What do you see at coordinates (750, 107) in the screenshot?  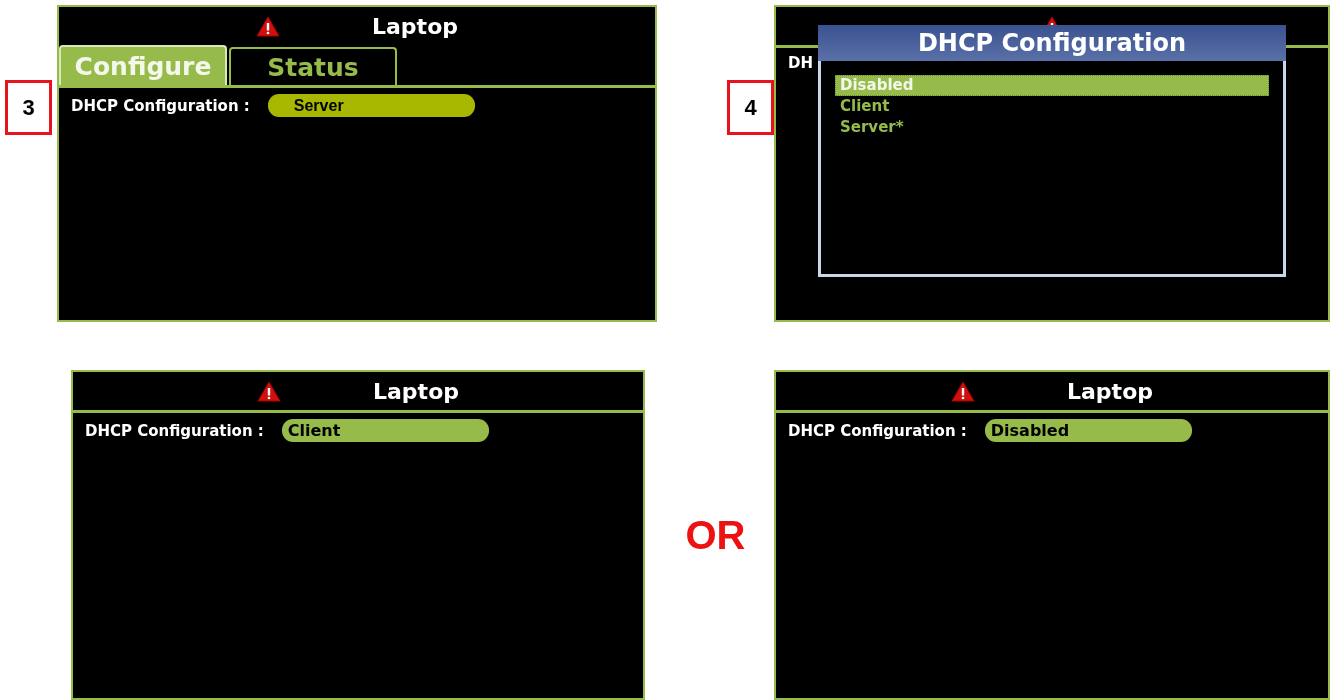 I see `step-number: 4` at bounding box center [750, 107].